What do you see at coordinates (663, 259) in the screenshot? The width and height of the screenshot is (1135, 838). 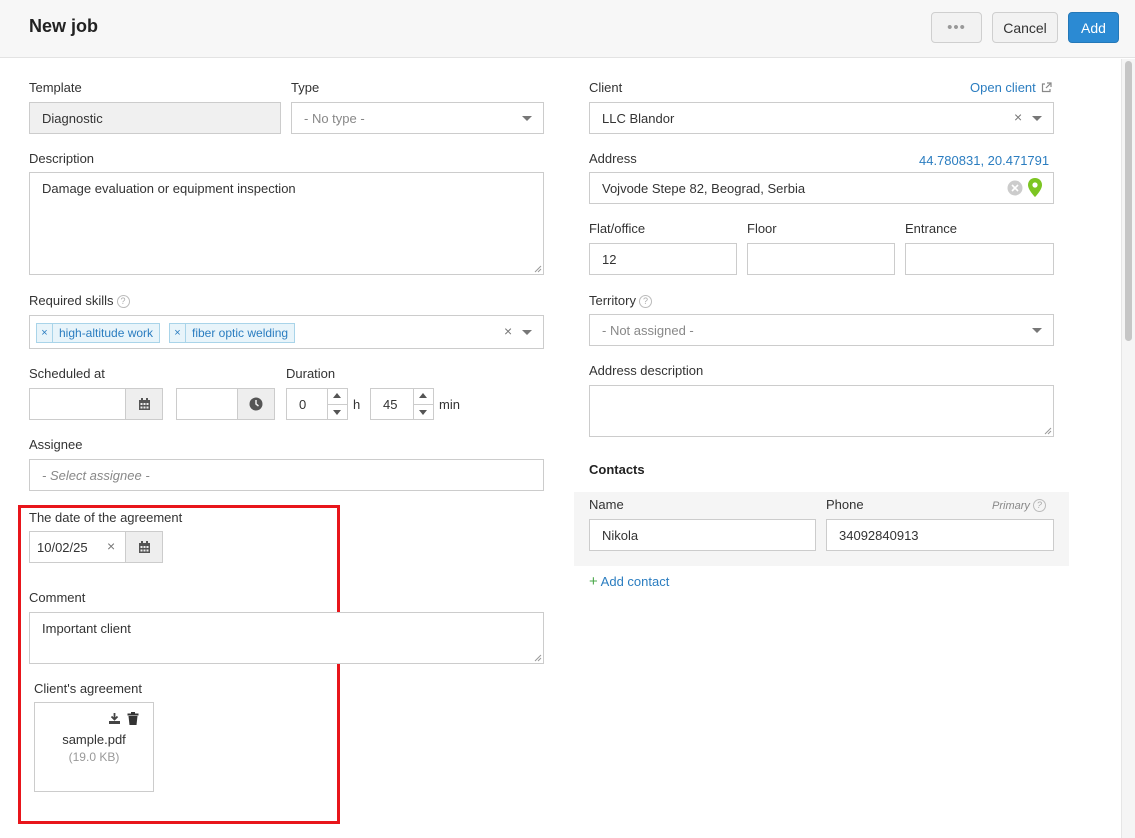 I see `flat-input: 12` at bounding box center [663, 259].